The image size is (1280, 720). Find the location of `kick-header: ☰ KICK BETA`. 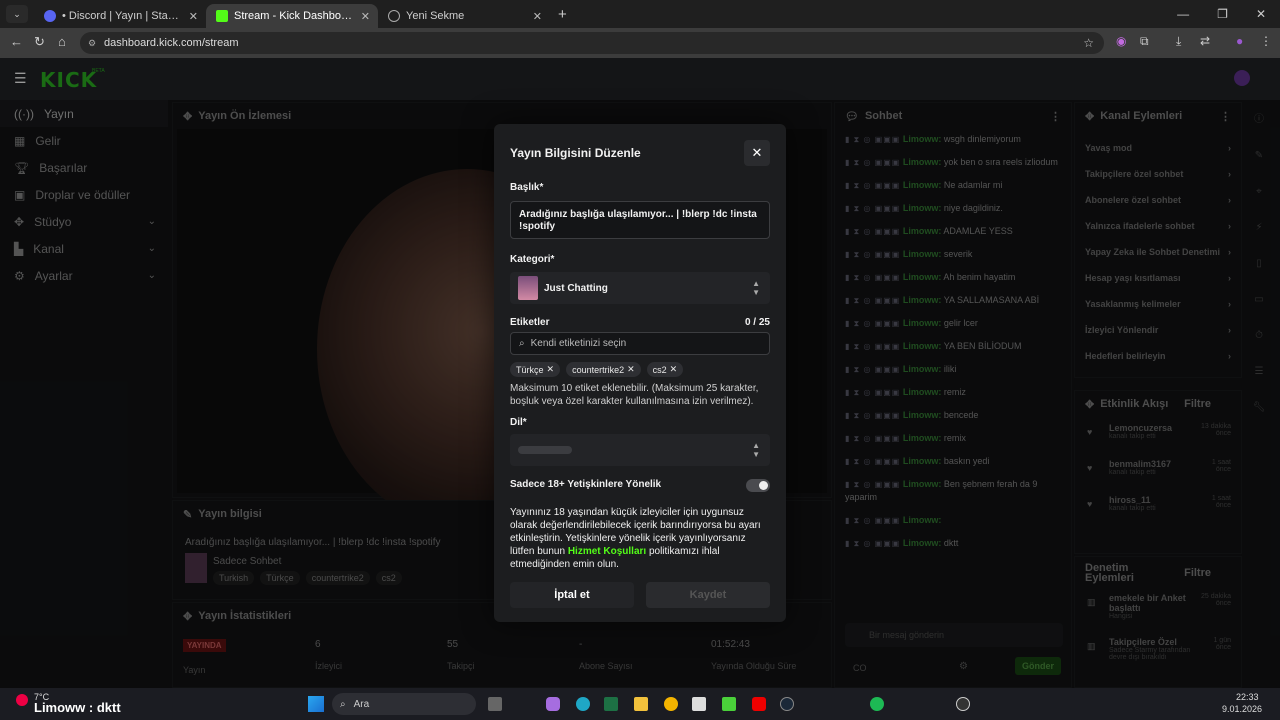

kick-header: ☰ KICK BETA is located at coordinates (640, 79).